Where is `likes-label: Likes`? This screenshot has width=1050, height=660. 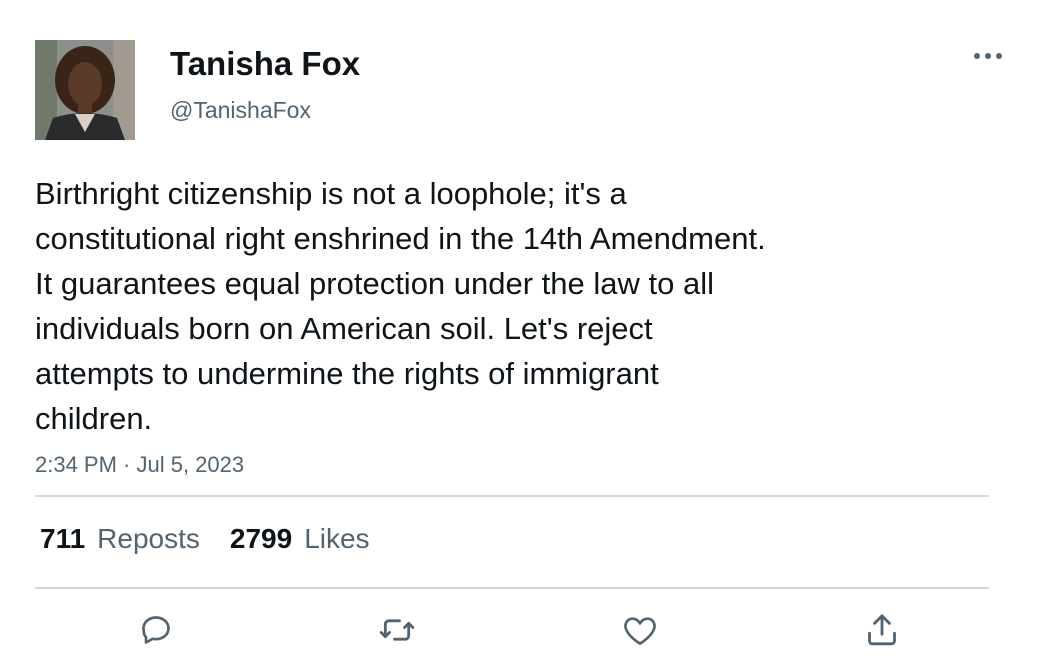
likes-label: Likes is located at coordinates (337, 538).